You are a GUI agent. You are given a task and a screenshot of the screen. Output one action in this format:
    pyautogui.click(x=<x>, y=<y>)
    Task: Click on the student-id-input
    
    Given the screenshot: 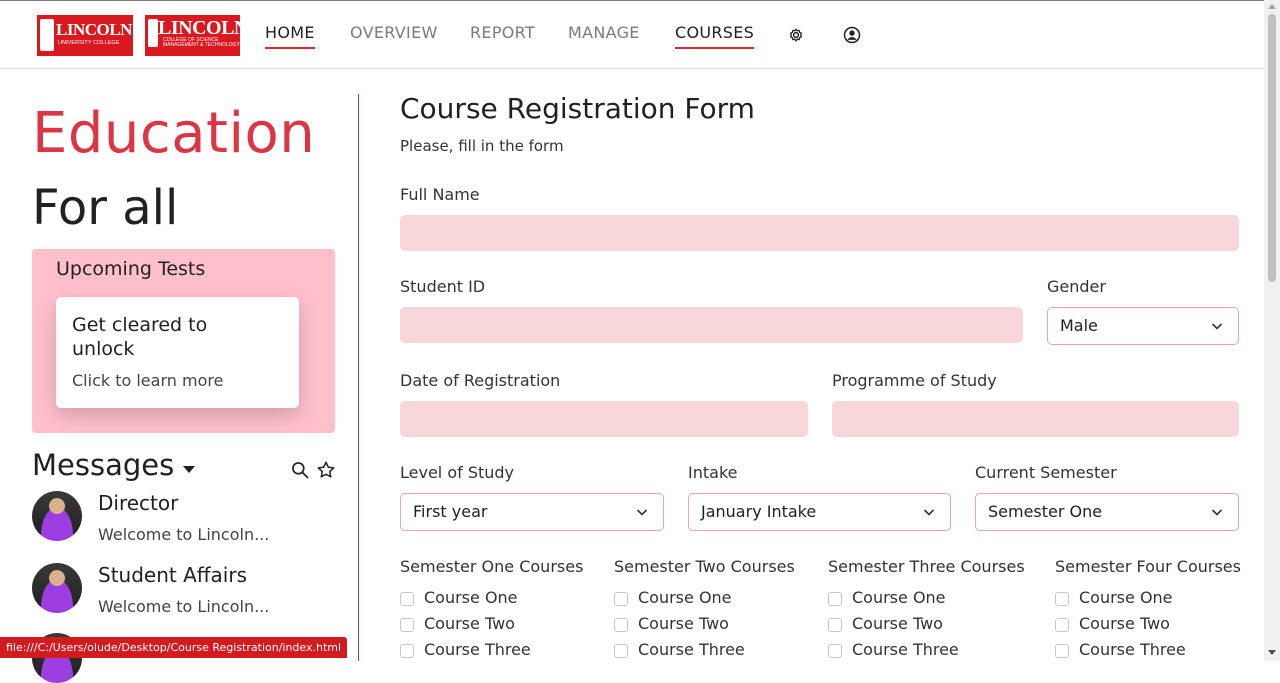 What is the action you would take?
    pyautogui.click(x=711, y=325)
    